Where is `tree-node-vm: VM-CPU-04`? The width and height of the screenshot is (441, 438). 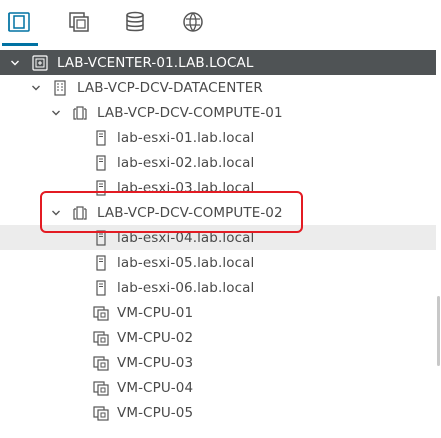 tree-node-vm: VM-CPU-04 is located at coordinates (218, 387).